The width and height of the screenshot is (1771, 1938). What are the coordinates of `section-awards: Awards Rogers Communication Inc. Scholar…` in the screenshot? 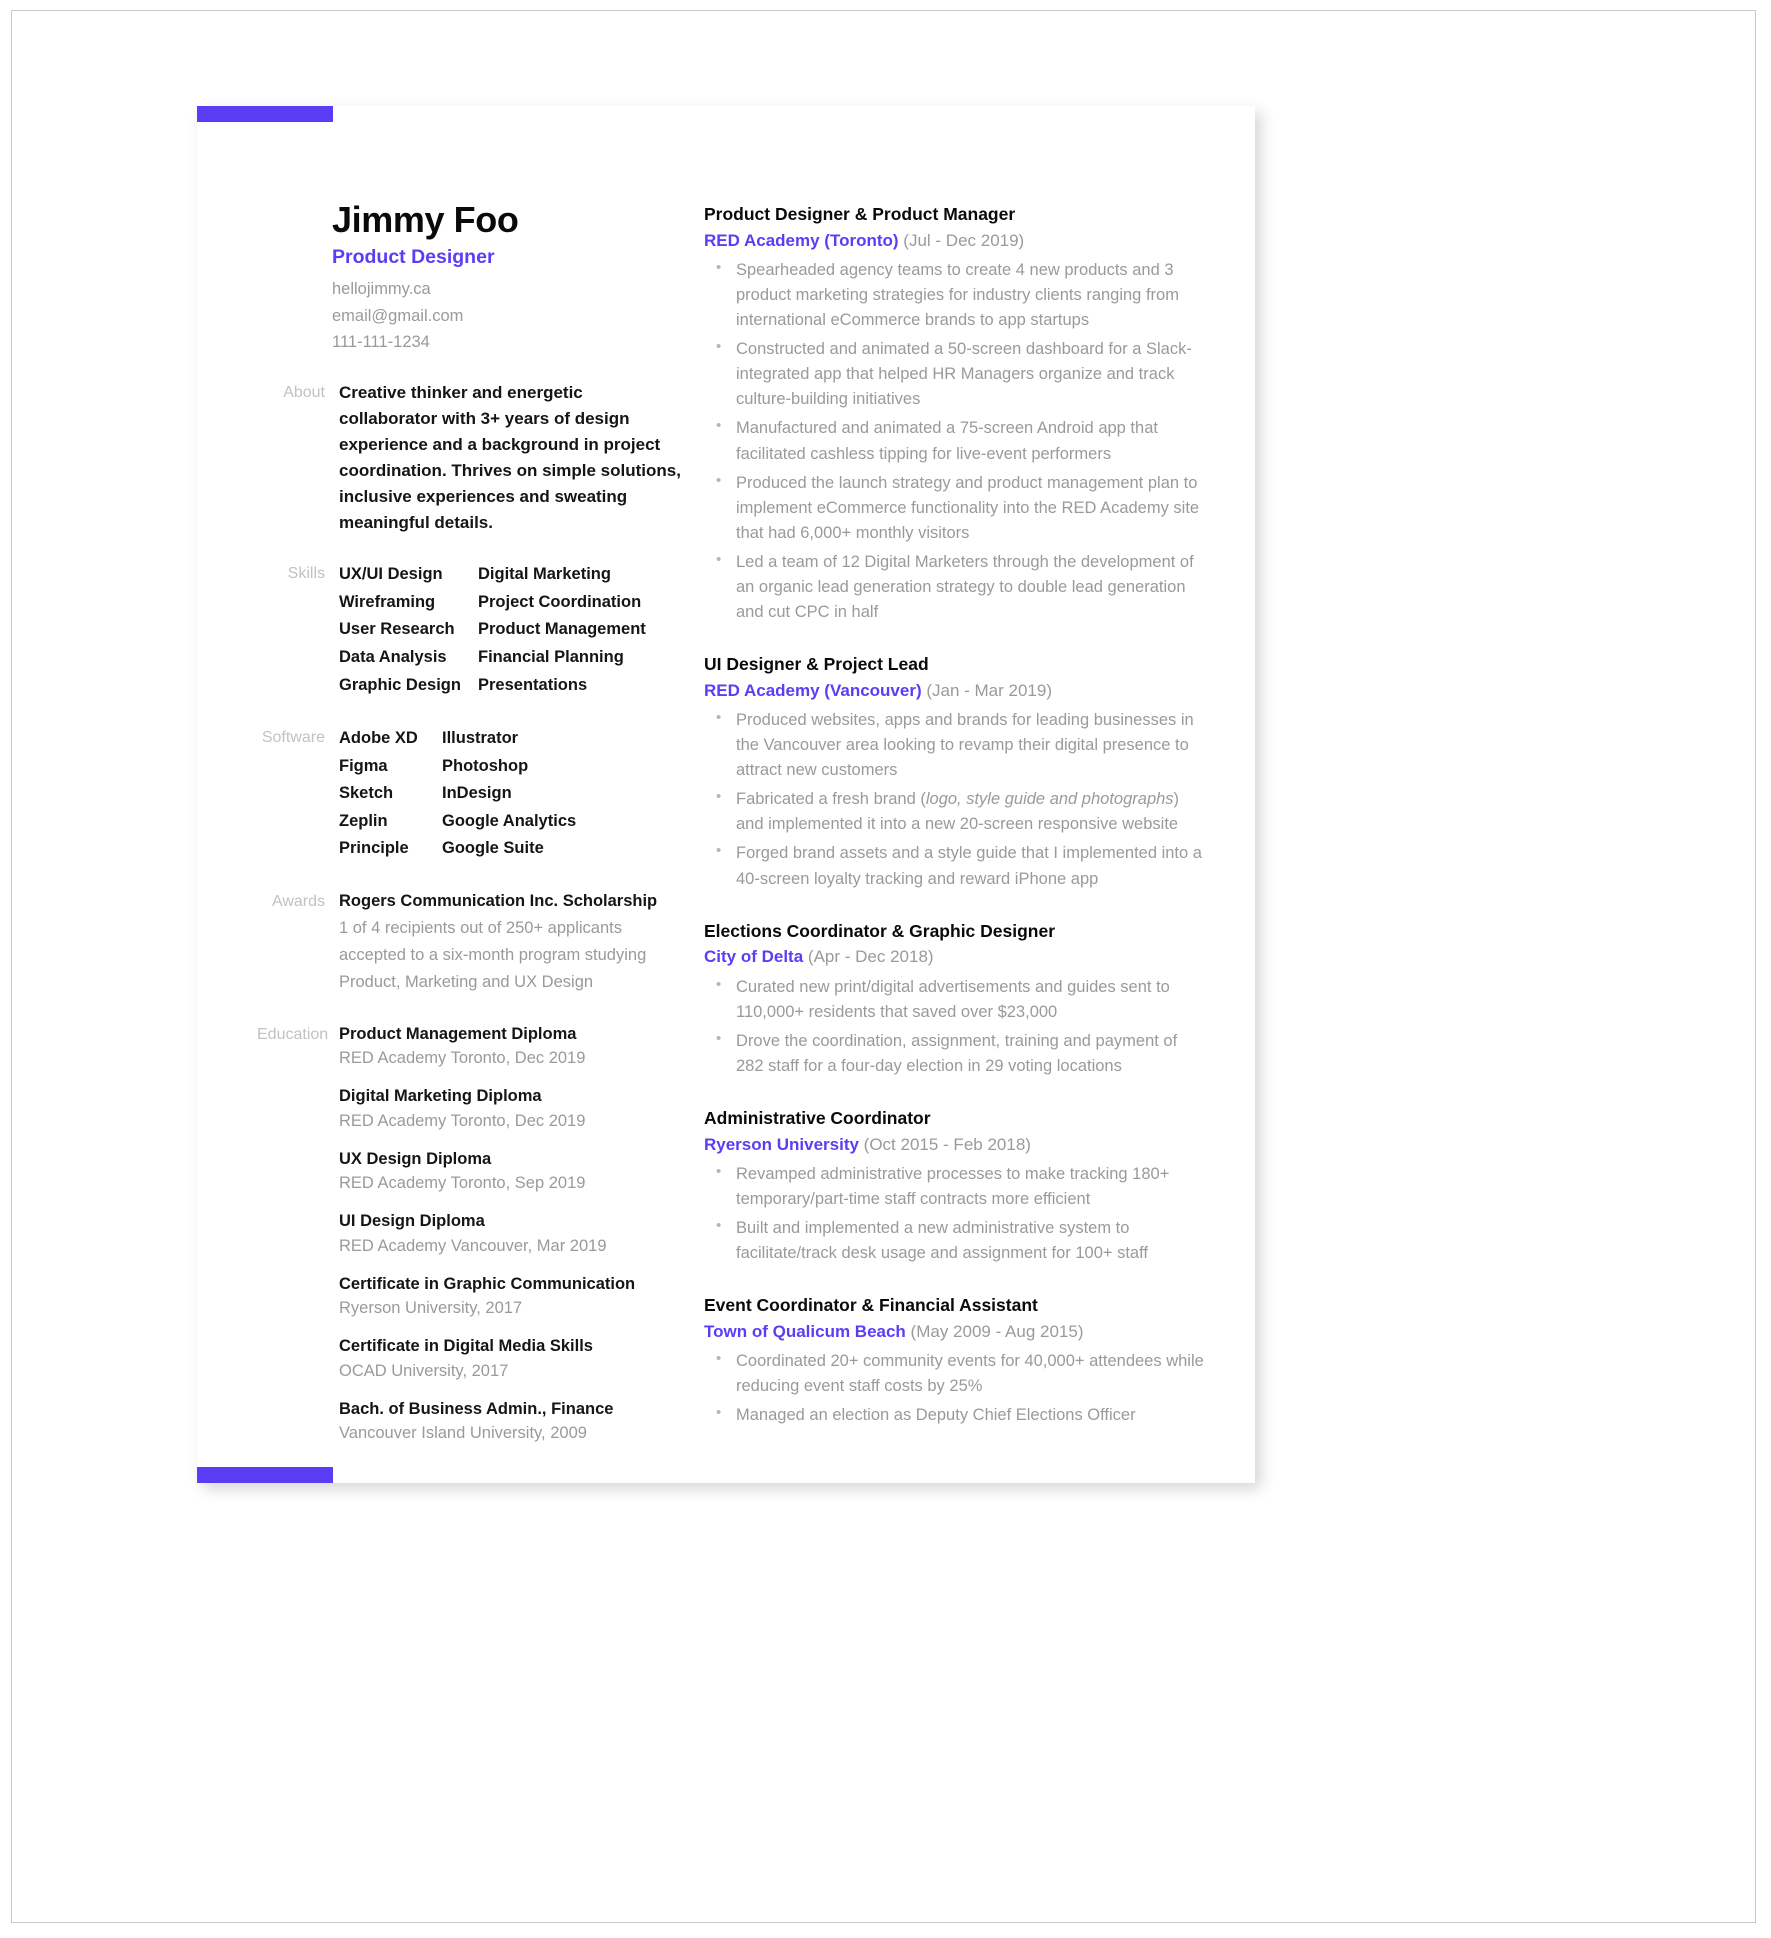 It's located at (469, 942).